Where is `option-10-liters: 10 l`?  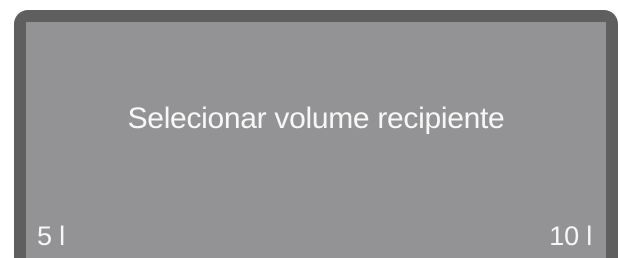 option-10-liters: 10 l is located at coordinates (570, 236).